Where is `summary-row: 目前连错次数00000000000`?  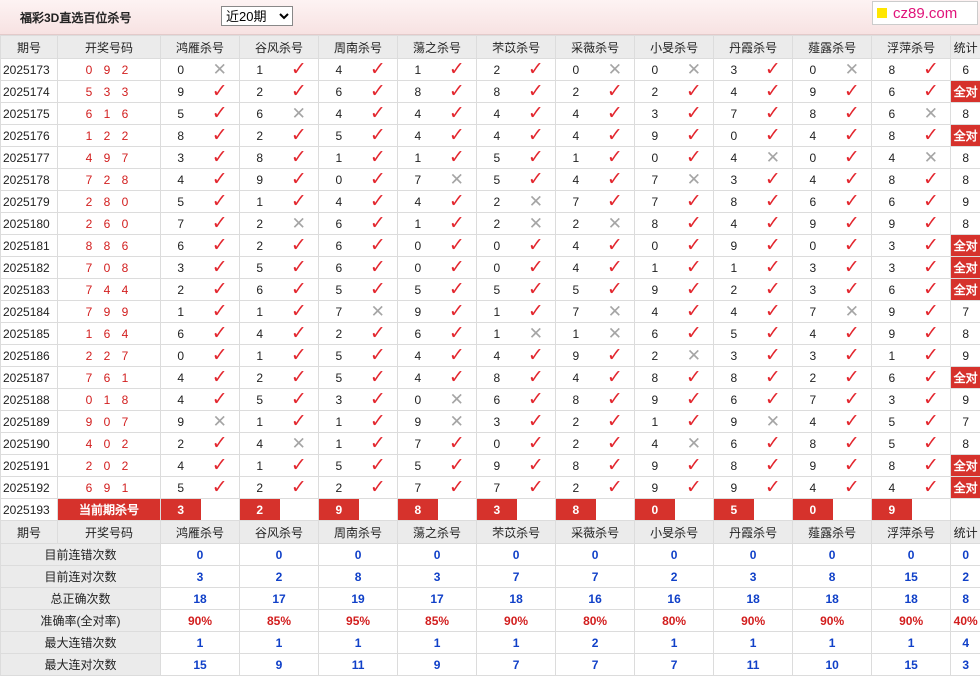
summary-row: 目前连错次数00000000000 is located at coordinates (490, 555).